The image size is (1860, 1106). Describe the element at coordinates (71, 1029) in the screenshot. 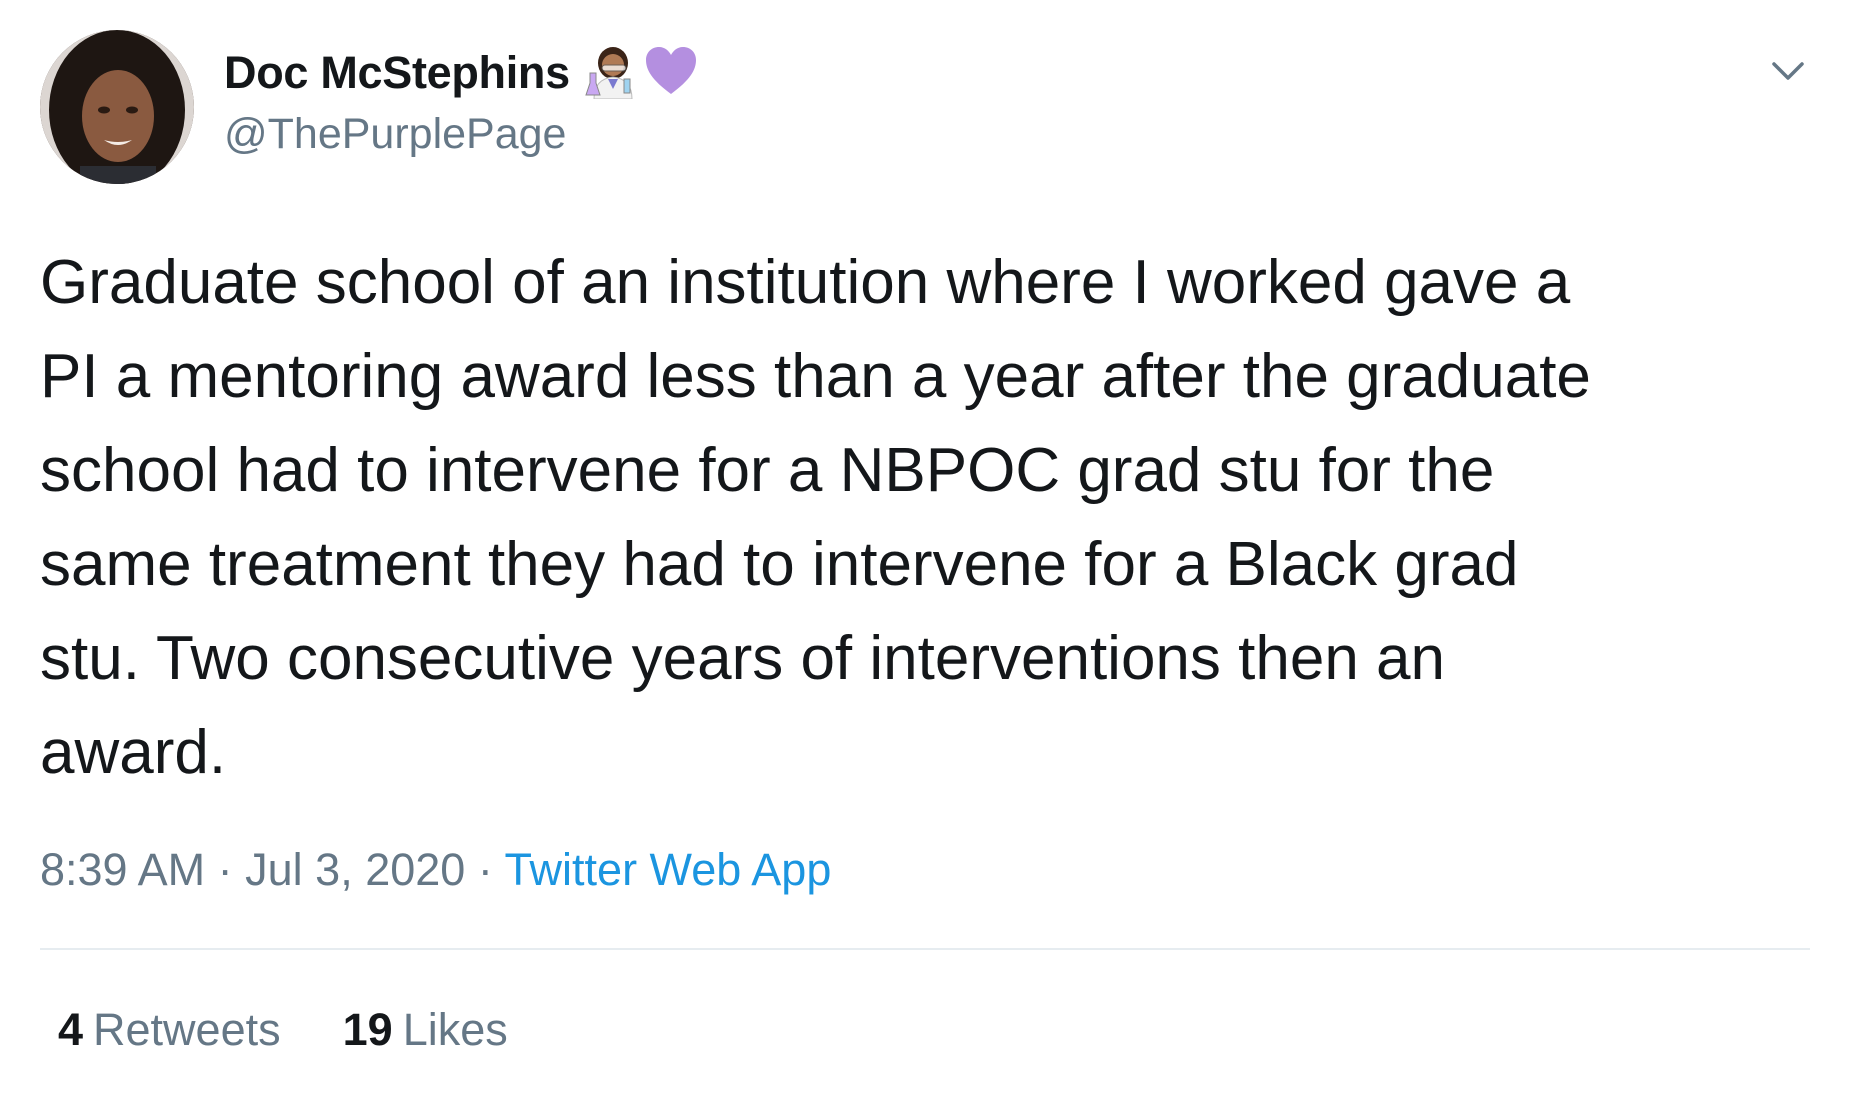

I see `retweet-count: 4` at that location.